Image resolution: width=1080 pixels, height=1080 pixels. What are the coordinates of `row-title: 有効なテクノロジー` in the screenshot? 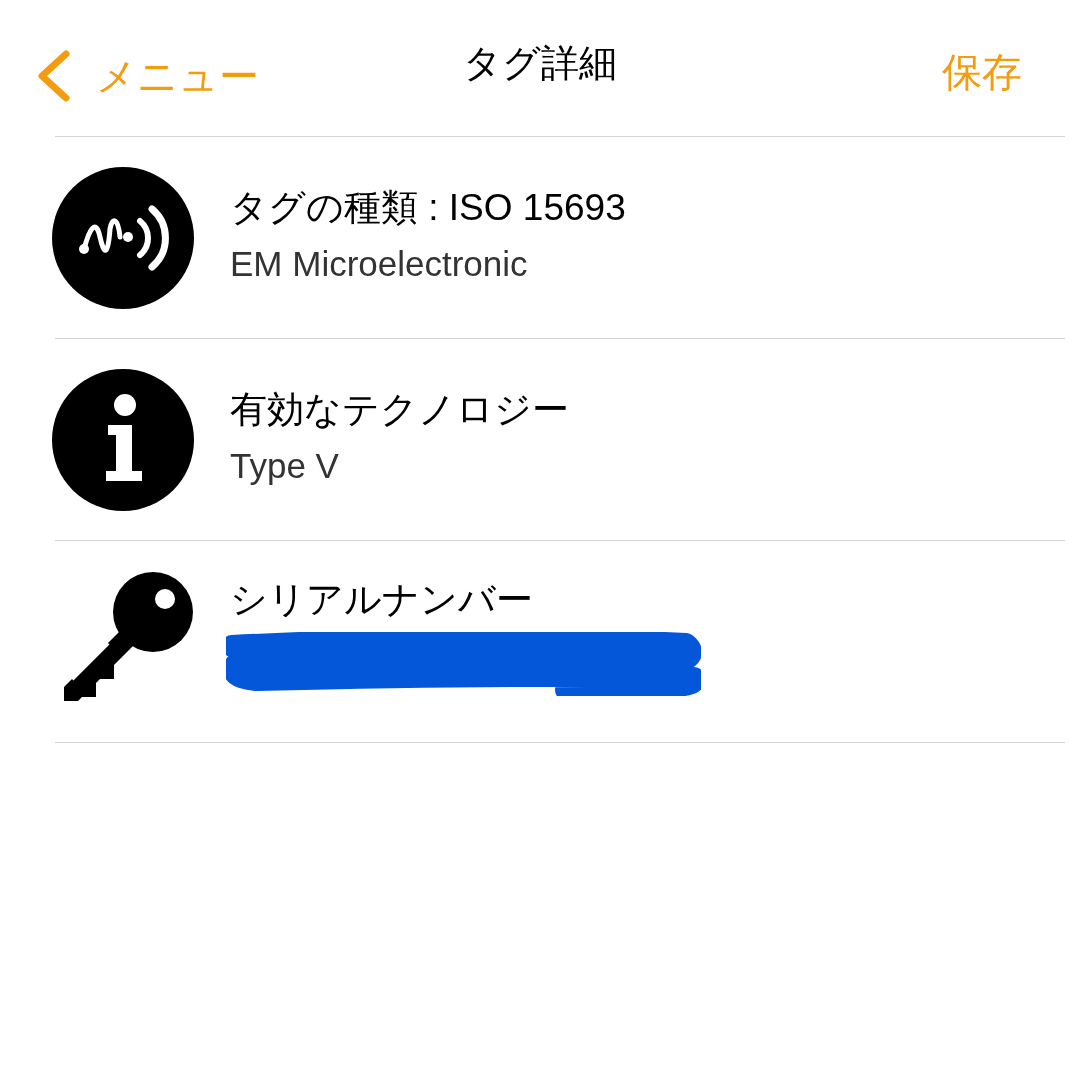 It's located at (399, 409).